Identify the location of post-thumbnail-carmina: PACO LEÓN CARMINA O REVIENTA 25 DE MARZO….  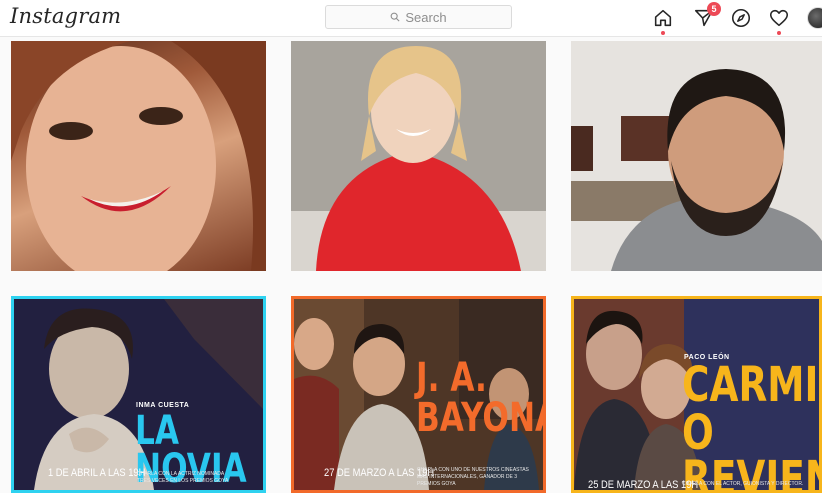
(696, 394).